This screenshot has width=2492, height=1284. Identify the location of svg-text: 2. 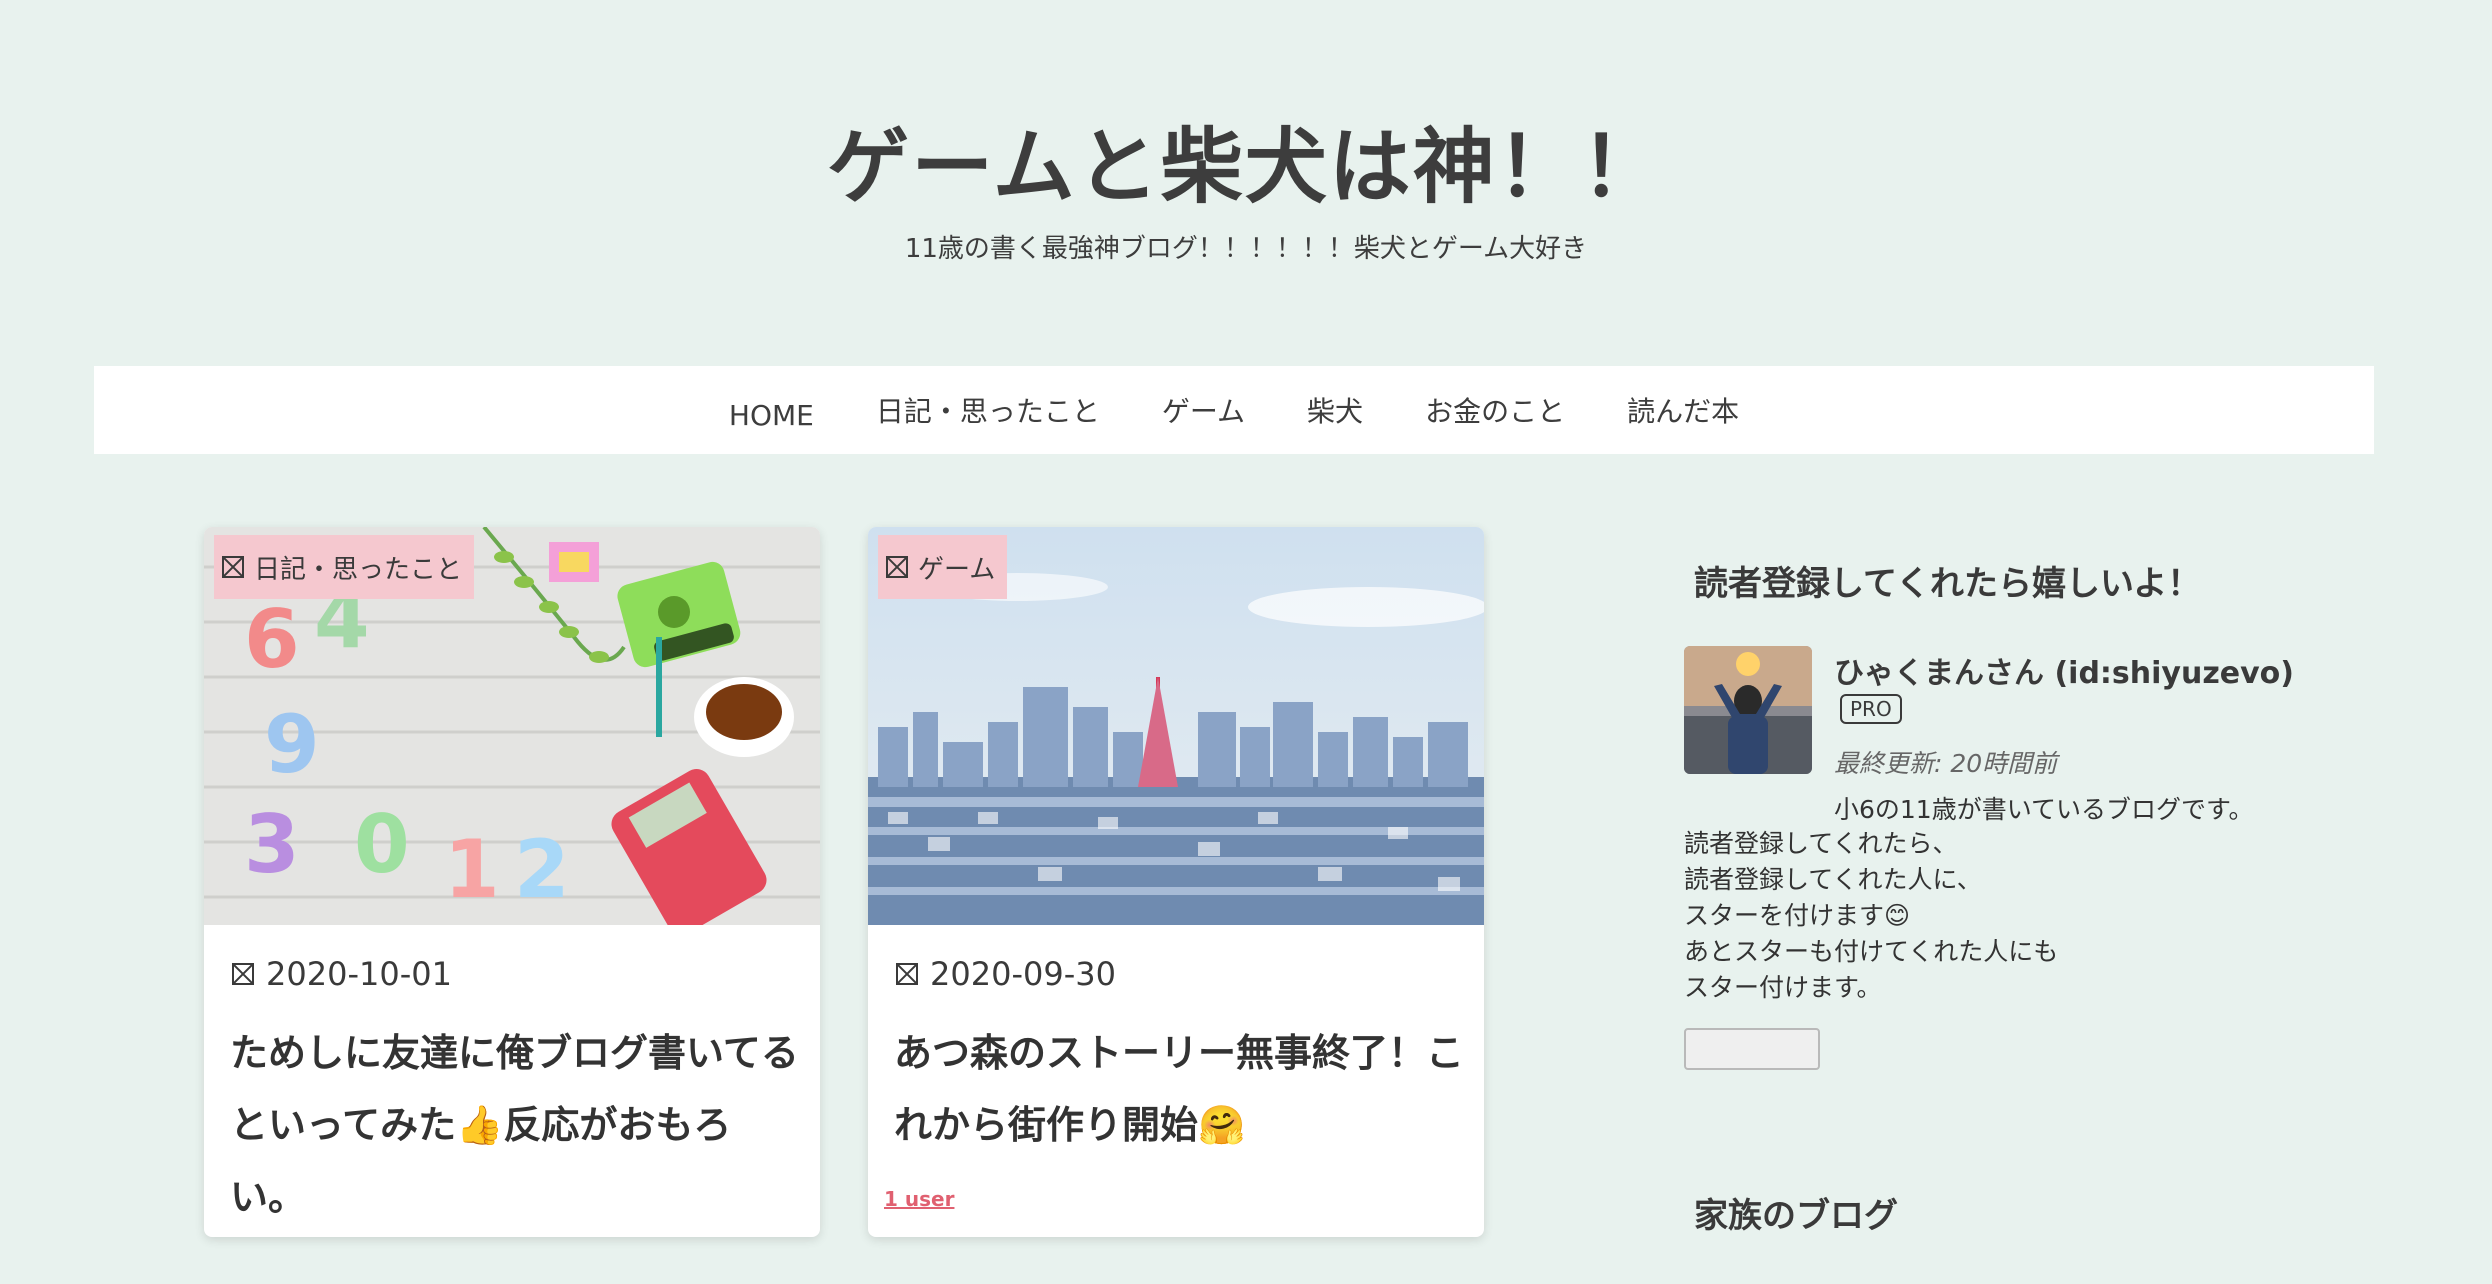
(542, 869).